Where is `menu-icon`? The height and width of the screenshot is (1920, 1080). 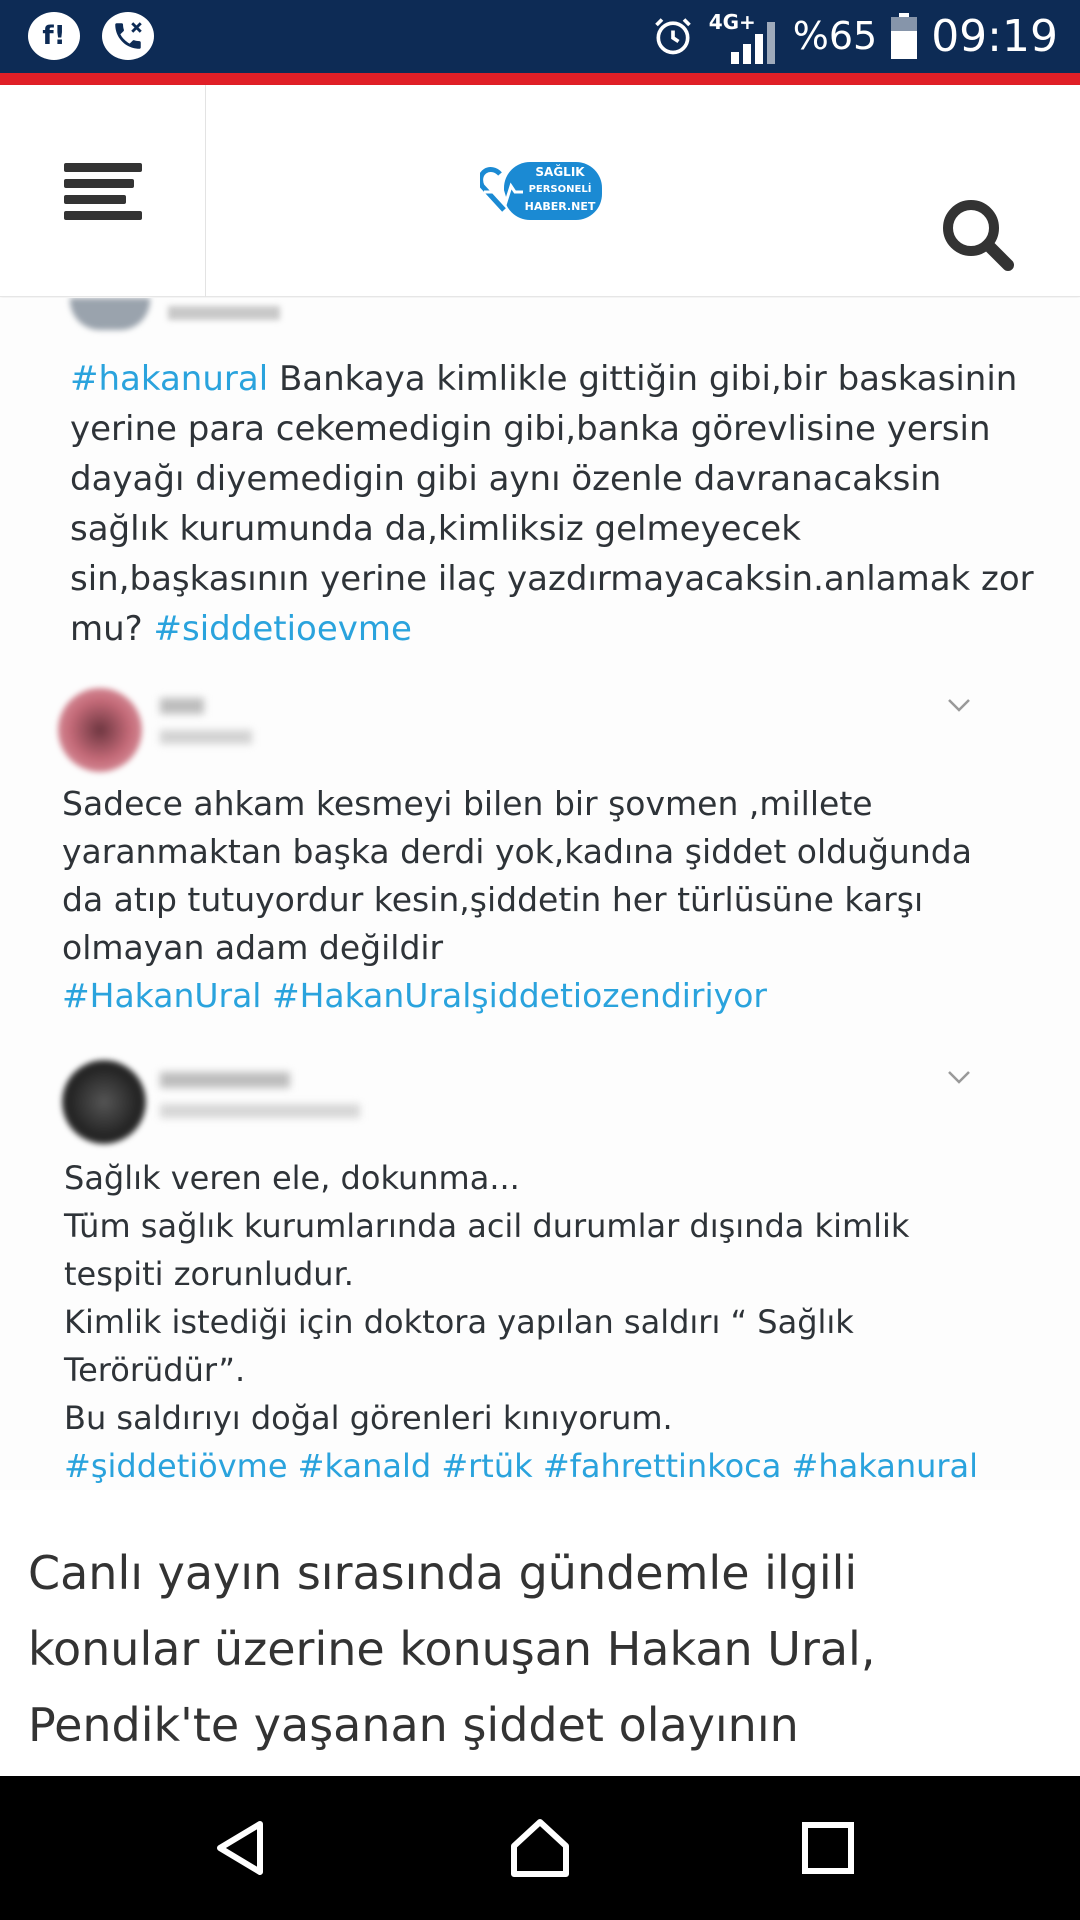
menu-icon is located at coordinates (102, 191).